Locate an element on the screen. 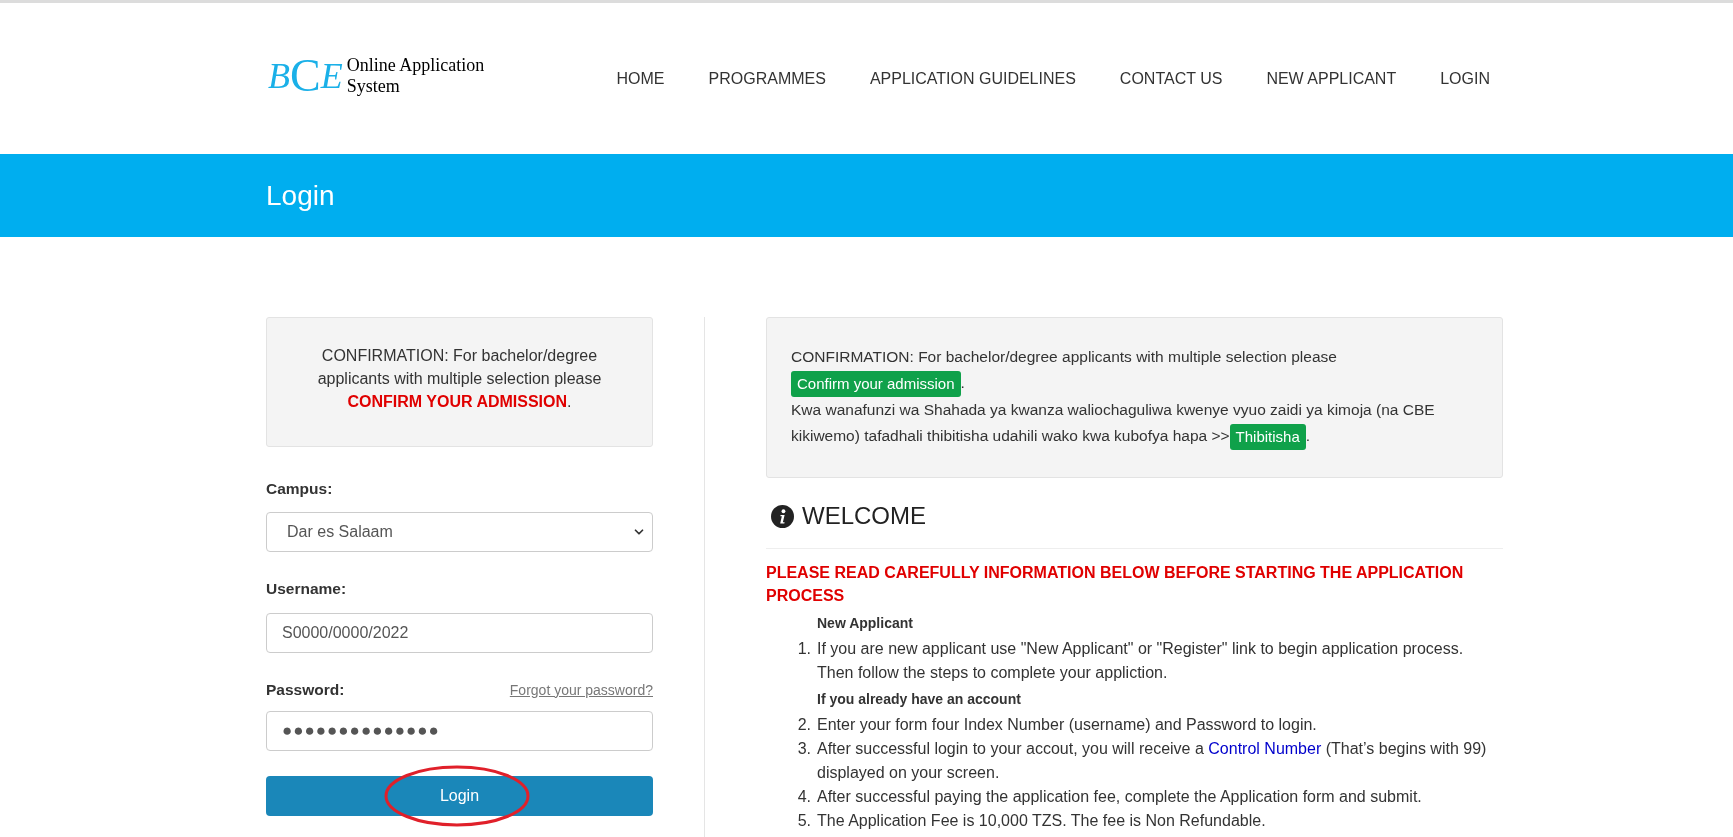  step-text: After successful login to your accout, you will receive a Control Number (That’s begins with 99) displayed on your screen. is located at coordinates (1152, 761).